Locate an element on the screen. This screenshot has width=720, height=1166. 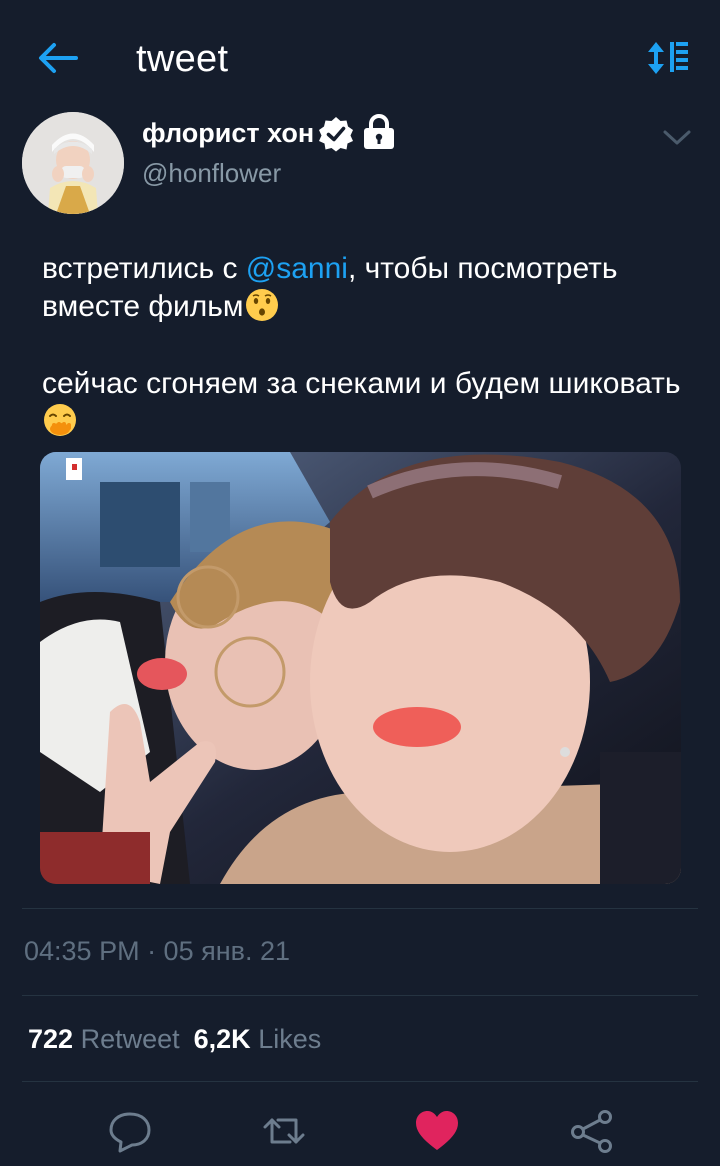
like-button is located at coordinates (437, 1131).